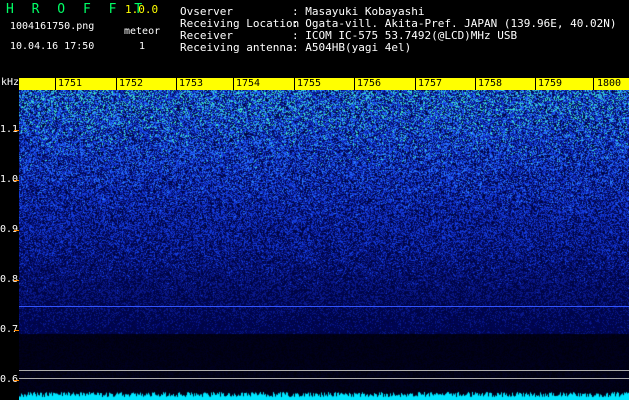 The height and width of the screenshot is (400, 629). I want to click on antenna-label: Receiving antenna, so click(236, 47).